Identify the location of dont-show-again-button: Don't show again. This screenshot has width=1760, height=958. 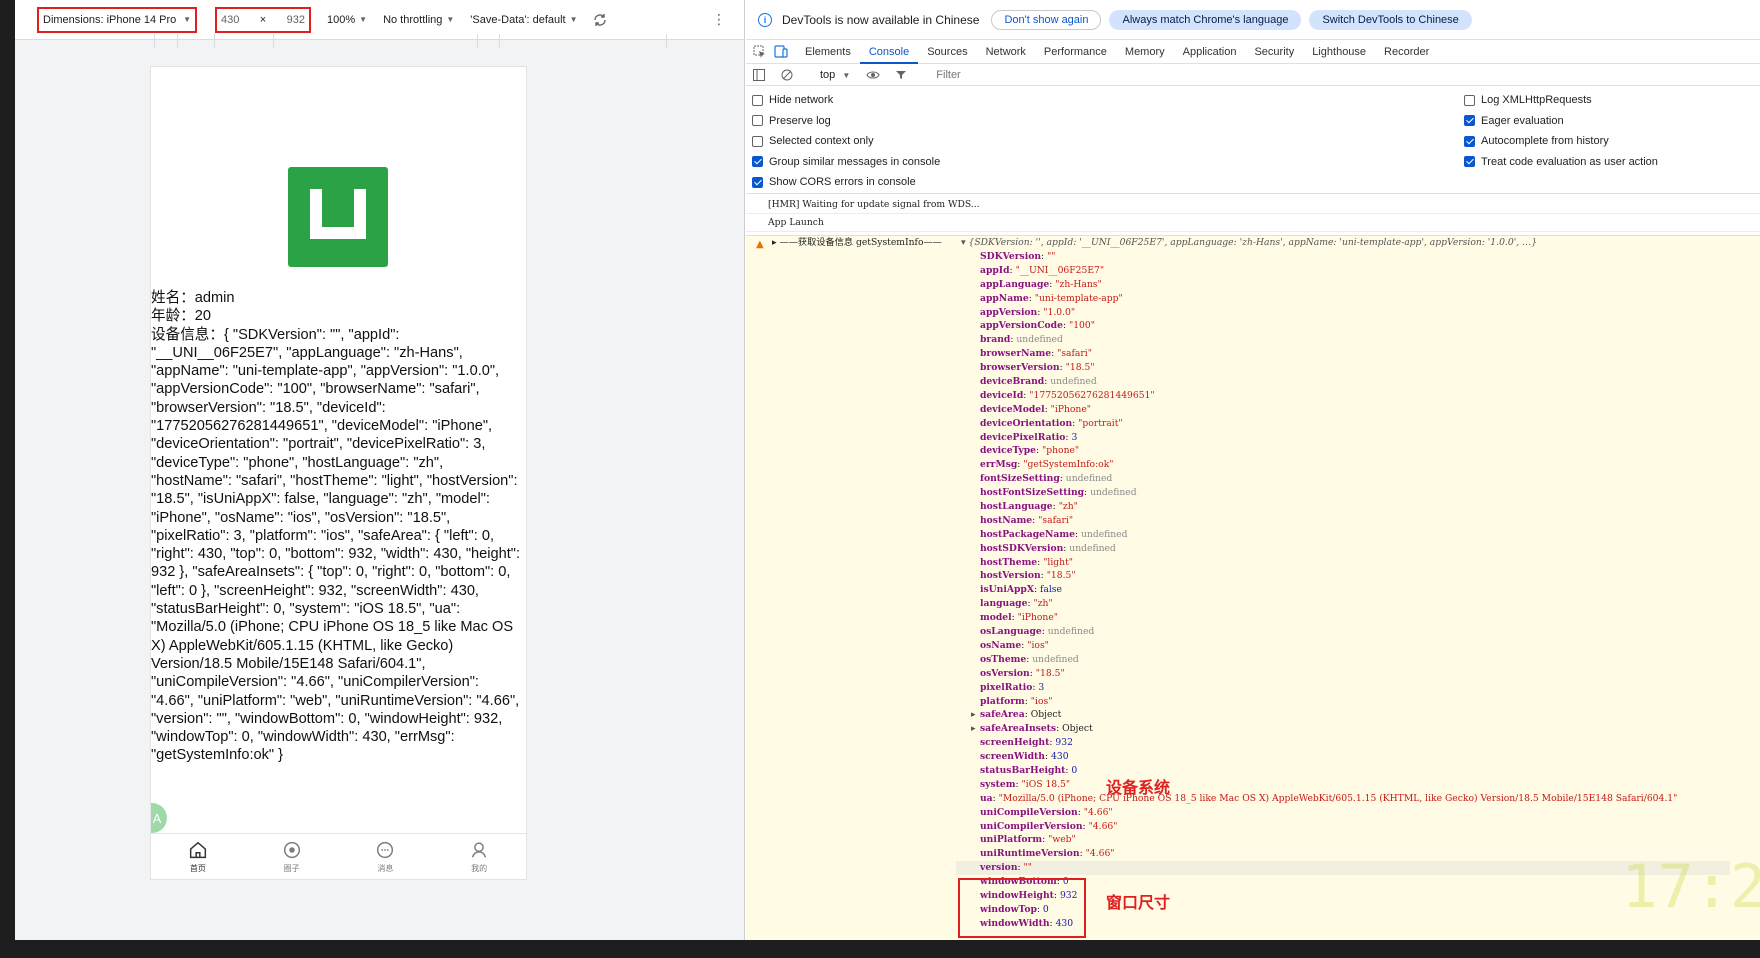
(1046, 19).